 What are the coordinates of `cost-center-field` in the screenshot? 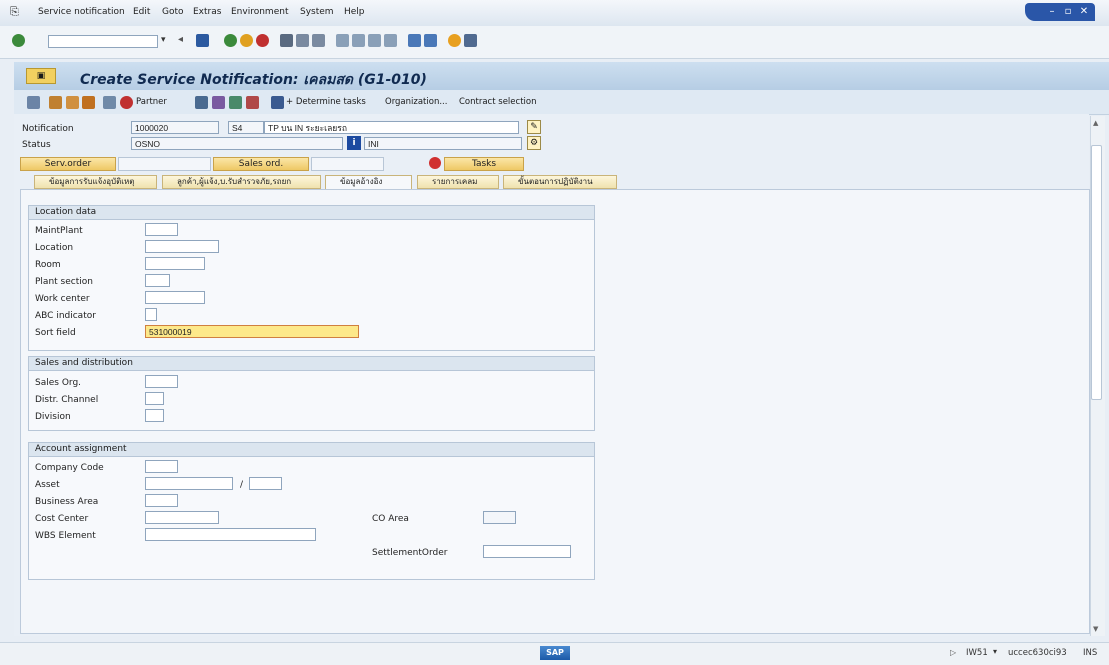 It's located at (182, 517).